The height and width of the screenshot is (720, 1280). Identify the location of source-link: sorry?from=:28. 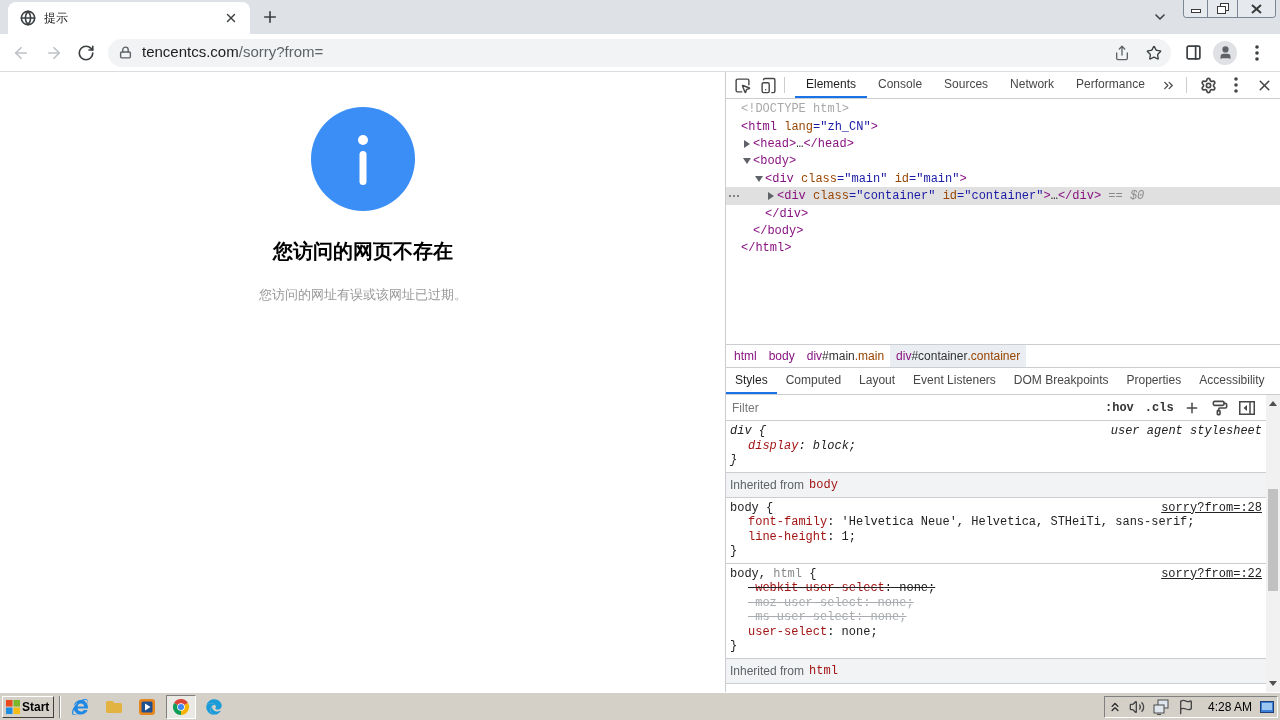
(1211, 507).